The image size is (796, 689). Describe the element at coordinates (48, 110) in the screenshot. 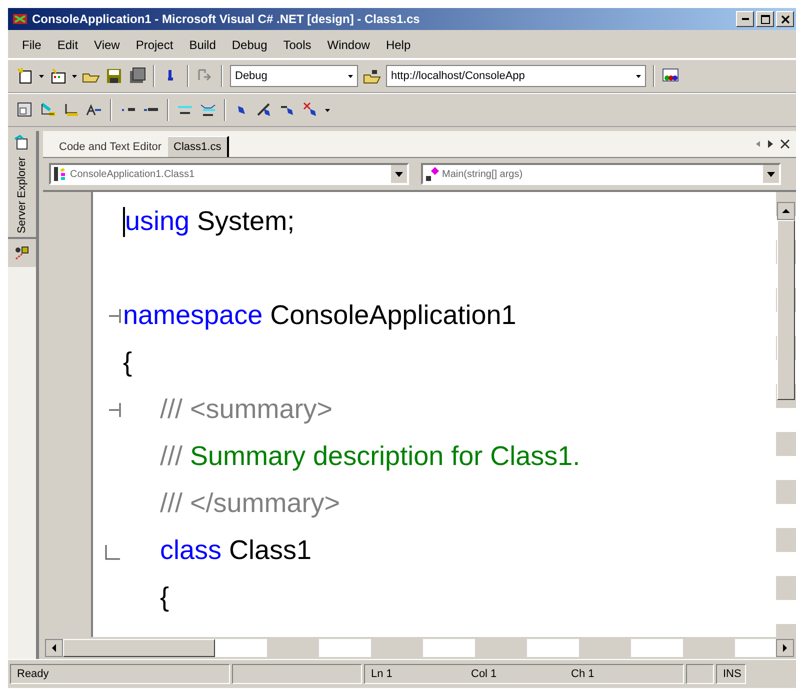

I see `parameter-info-icon` at that location.